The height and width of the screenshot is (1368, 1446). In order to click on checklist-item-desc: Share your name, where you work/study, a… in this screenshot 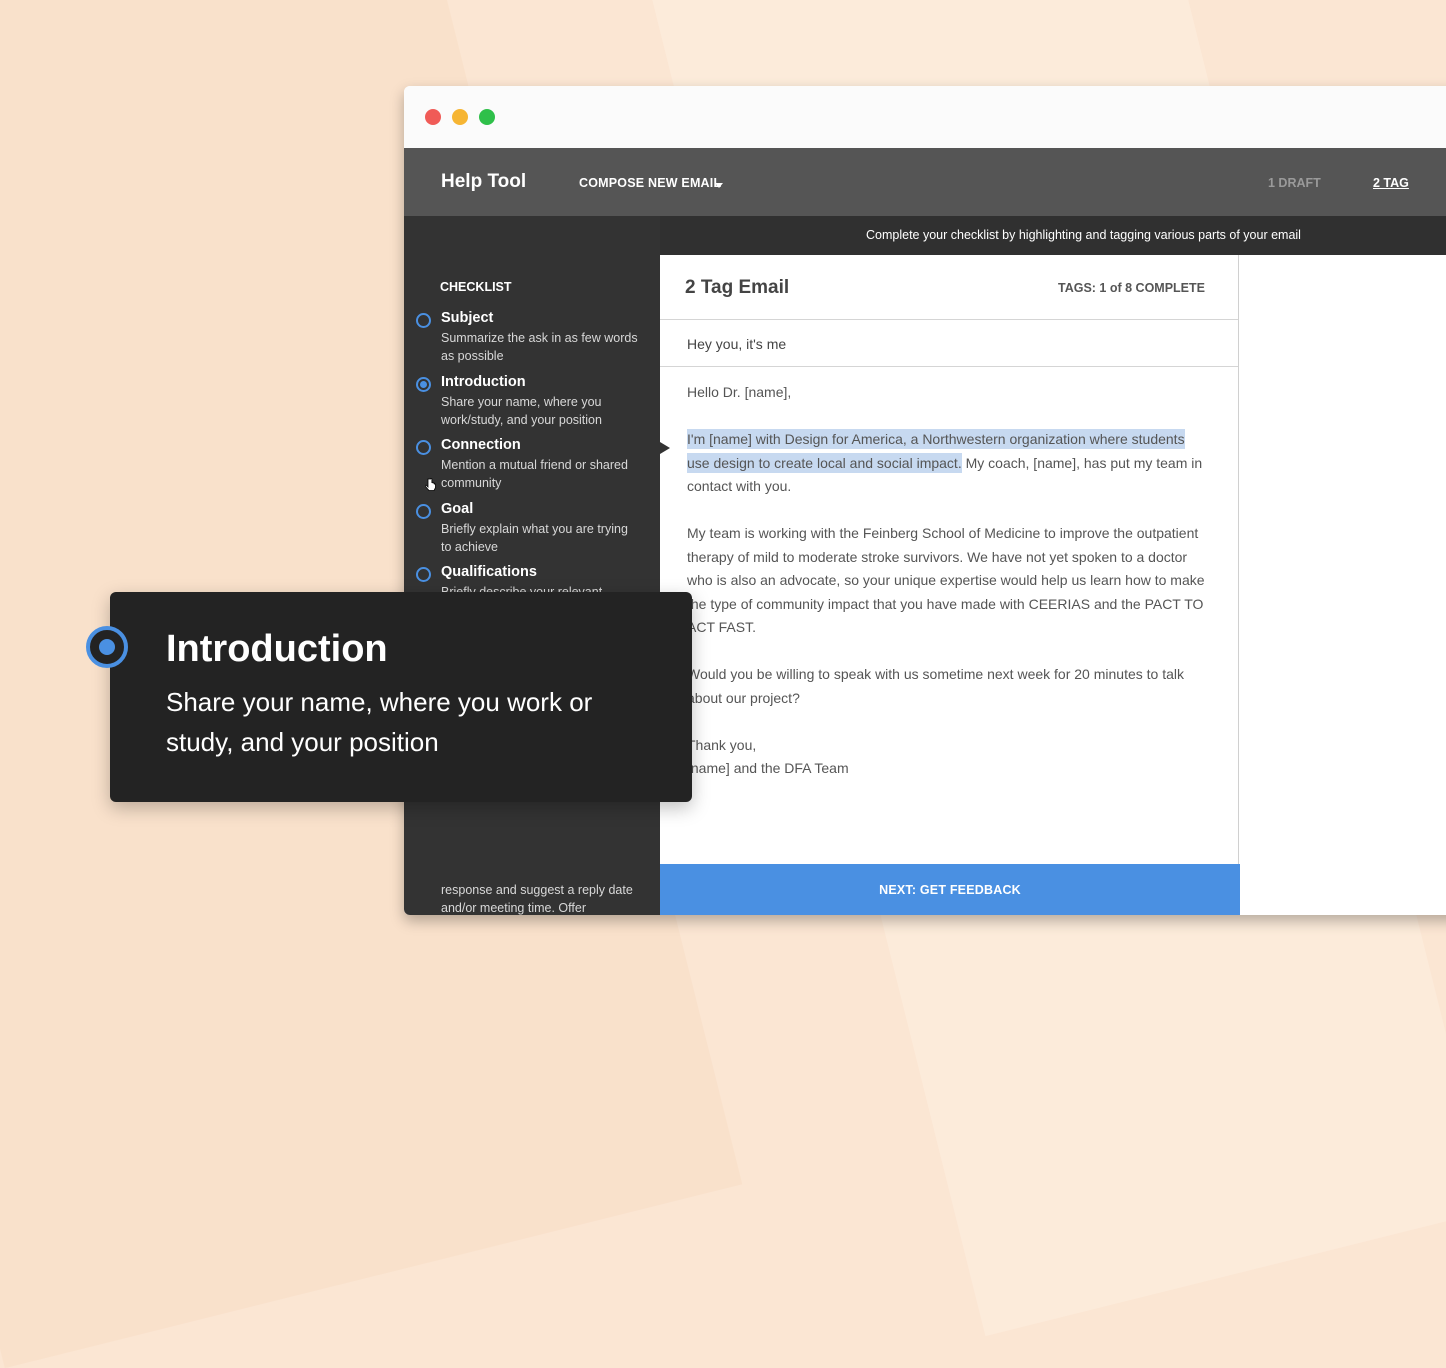, I will do `click(521, 411)`.